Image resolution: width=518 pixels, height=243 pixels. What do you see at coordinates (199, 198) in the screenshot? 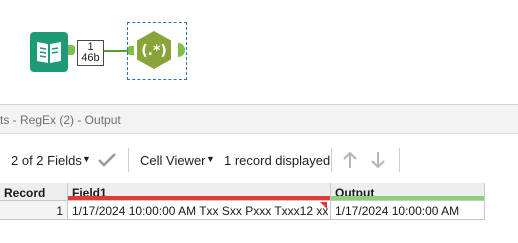
I see `field1-status-bar` at bounding box center [199, 198].